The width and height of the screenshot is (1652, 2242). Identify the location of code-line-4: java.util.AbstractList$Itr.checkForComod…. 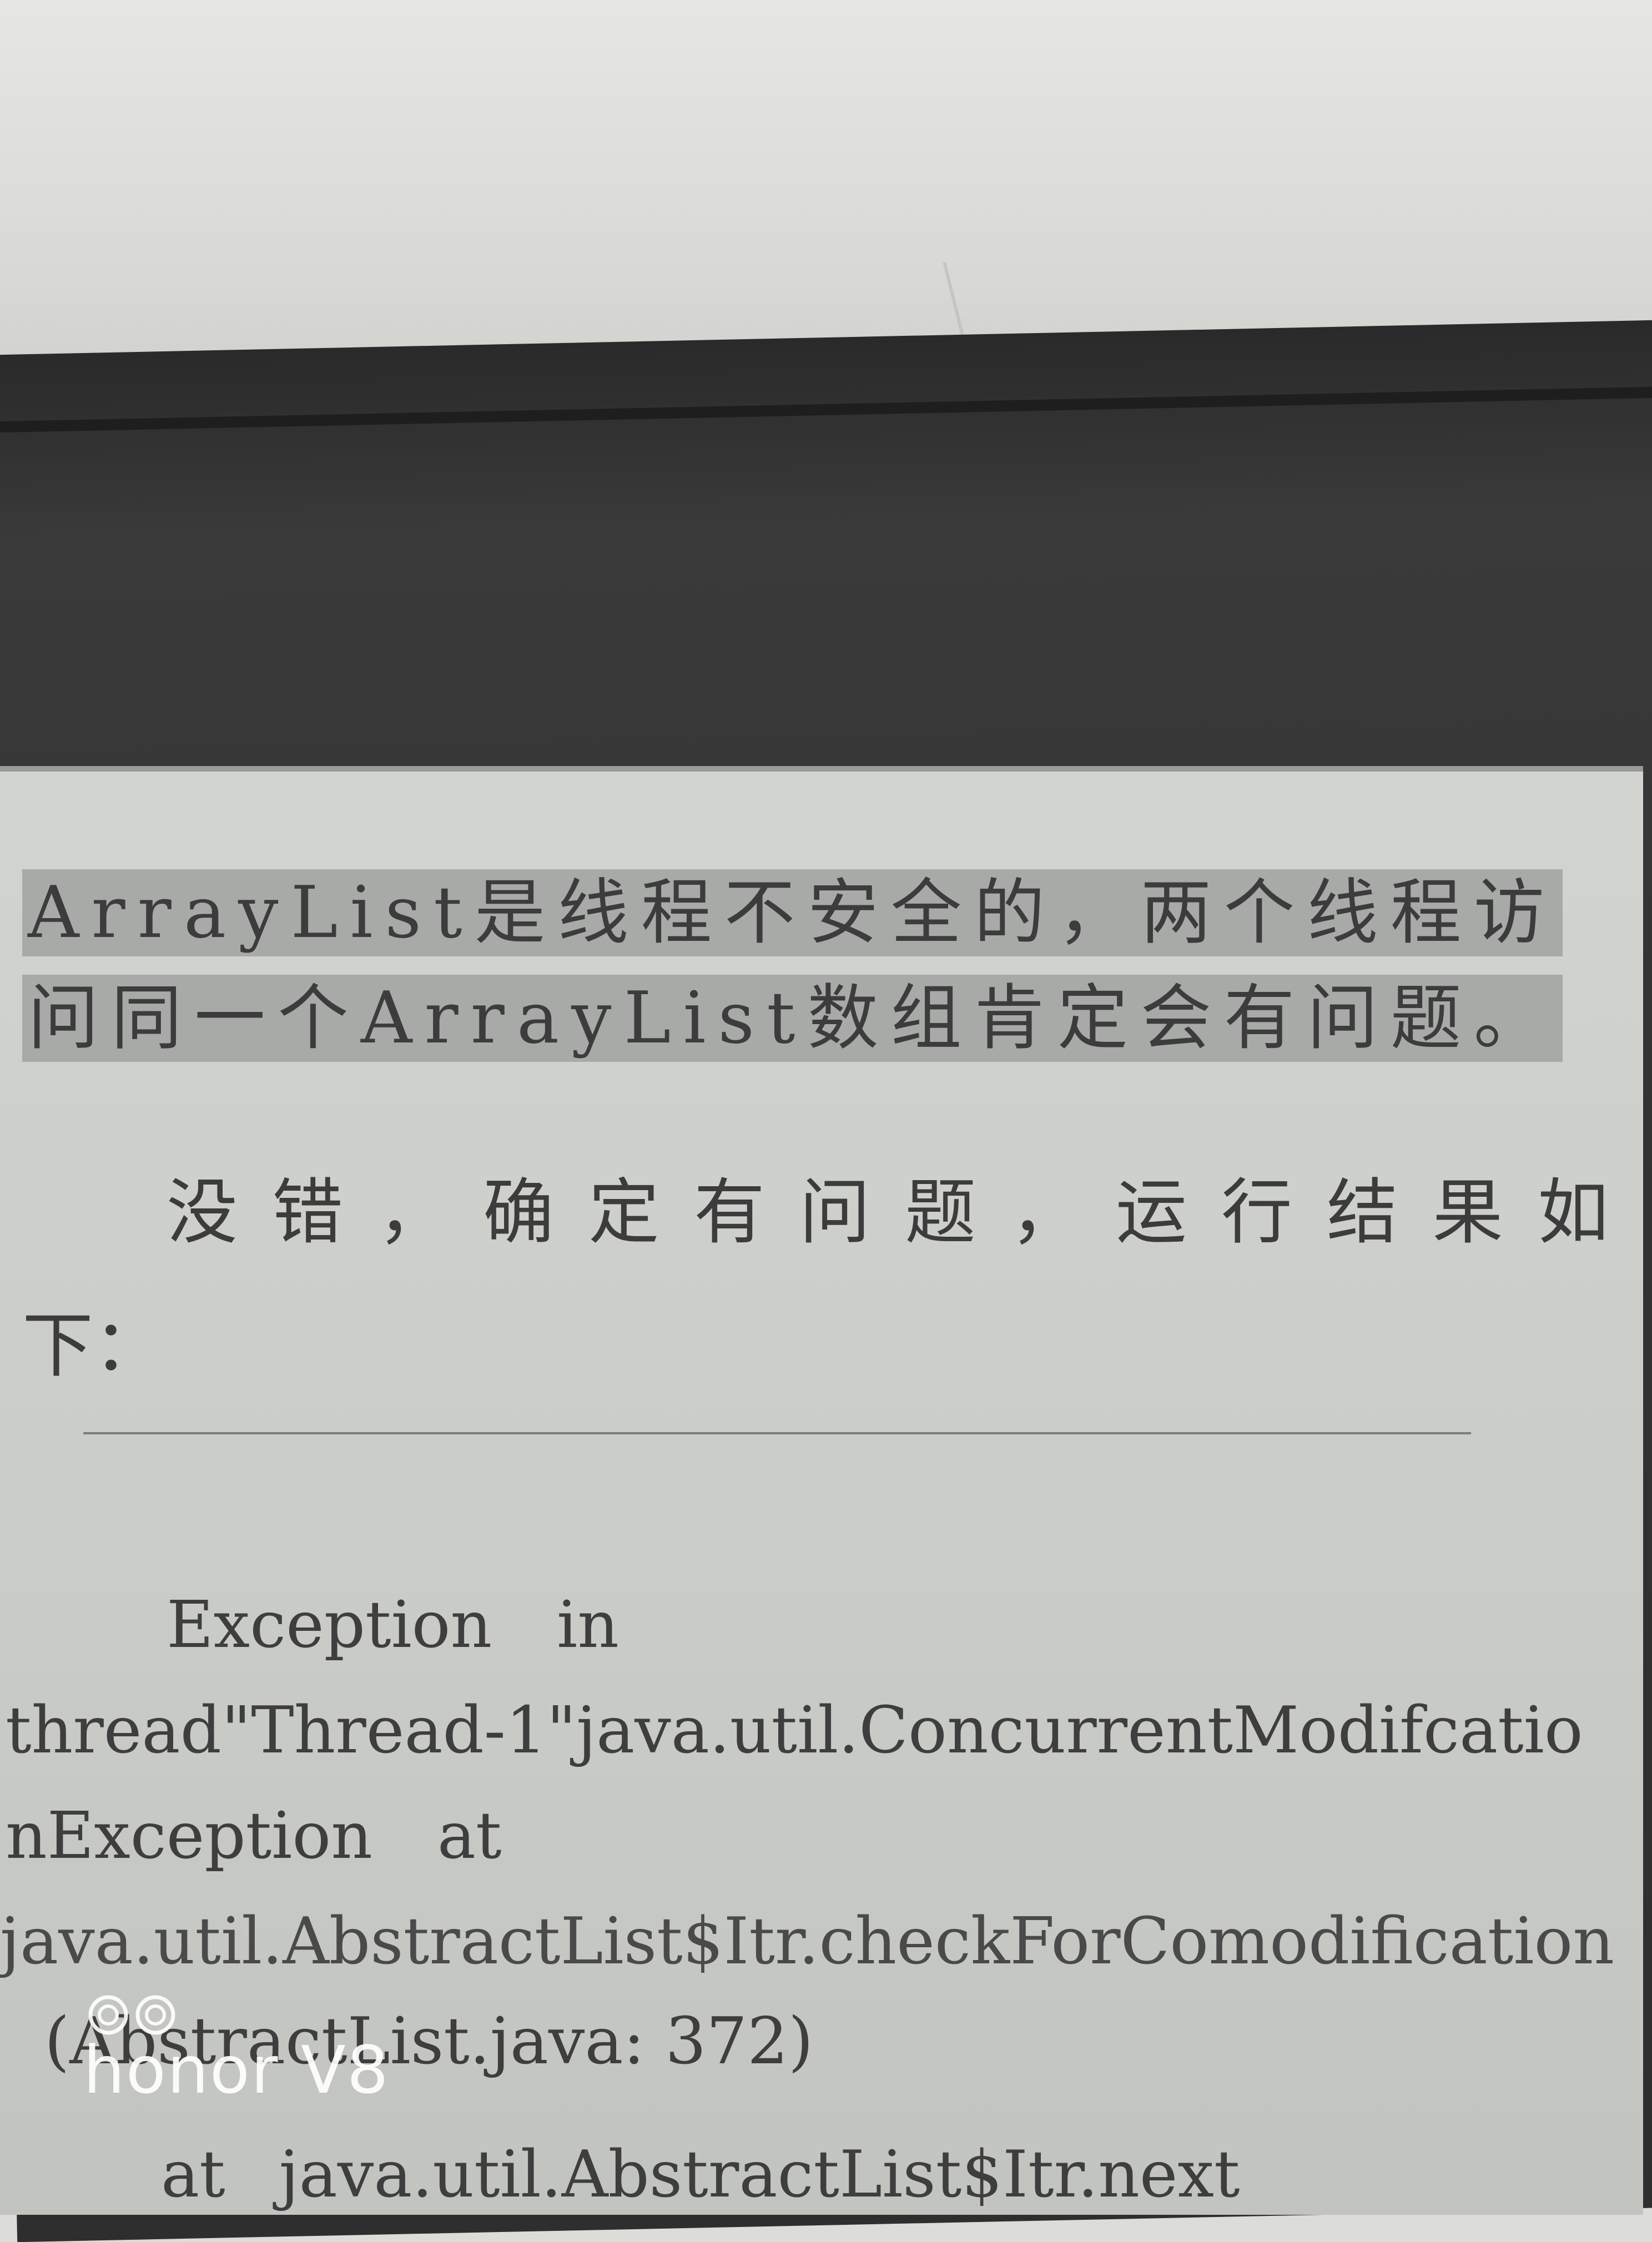
(807, 1941).